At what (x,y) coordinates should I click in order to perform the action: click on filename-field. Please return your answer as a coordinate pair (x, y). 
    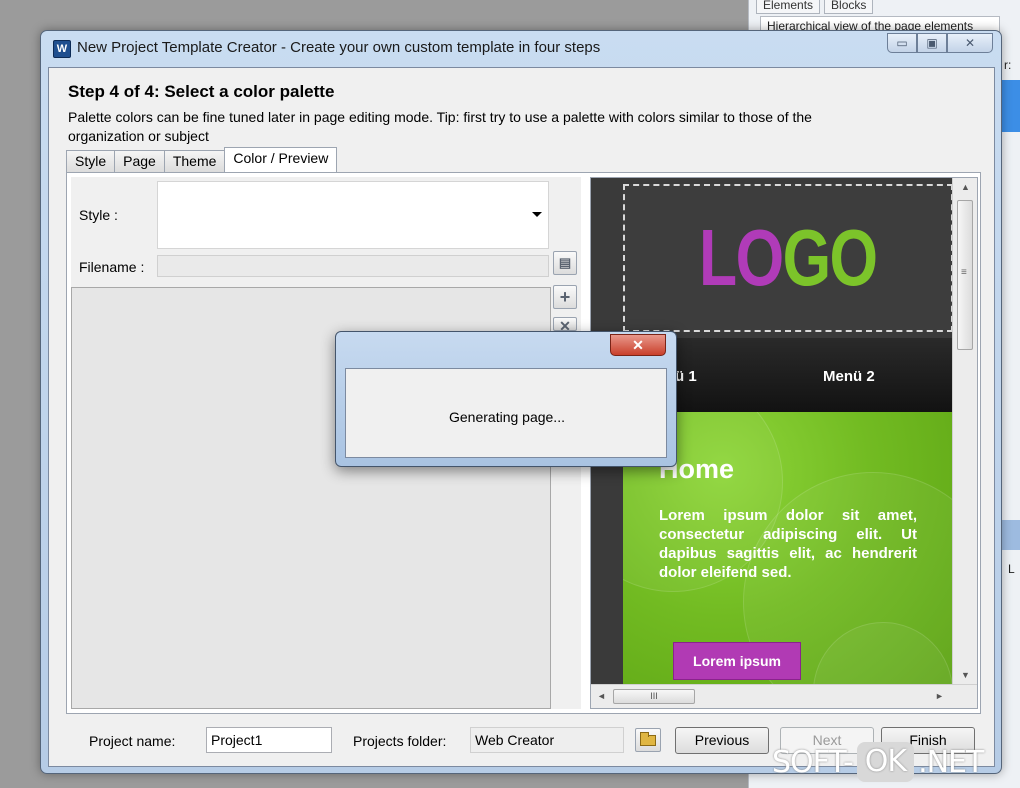
    Looking at the image, I should click on (353, 266).